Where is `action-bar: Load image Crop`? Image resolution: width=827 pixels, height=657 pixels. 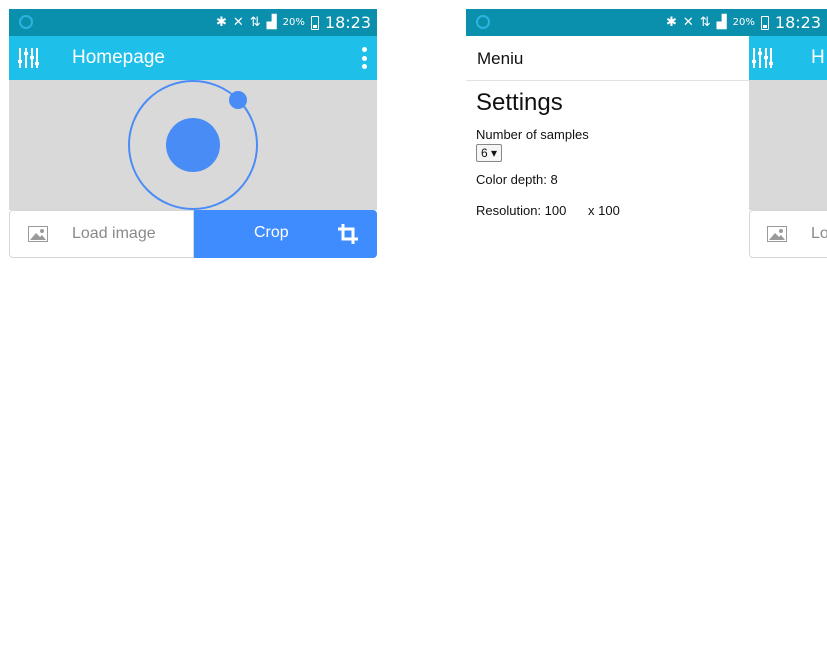
action-bar: Load image Crop is located at coordinates (193, 234).